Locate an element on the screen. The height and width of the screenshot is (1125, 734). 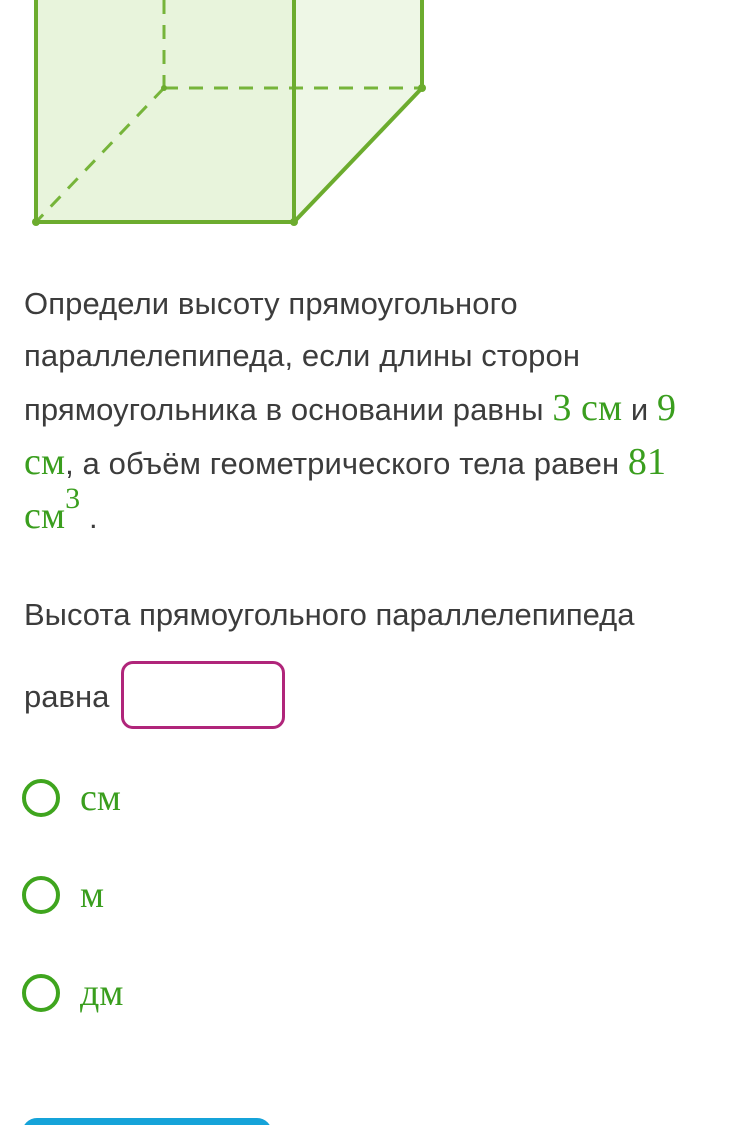
option-label: м is located at coordinates (92, 895).